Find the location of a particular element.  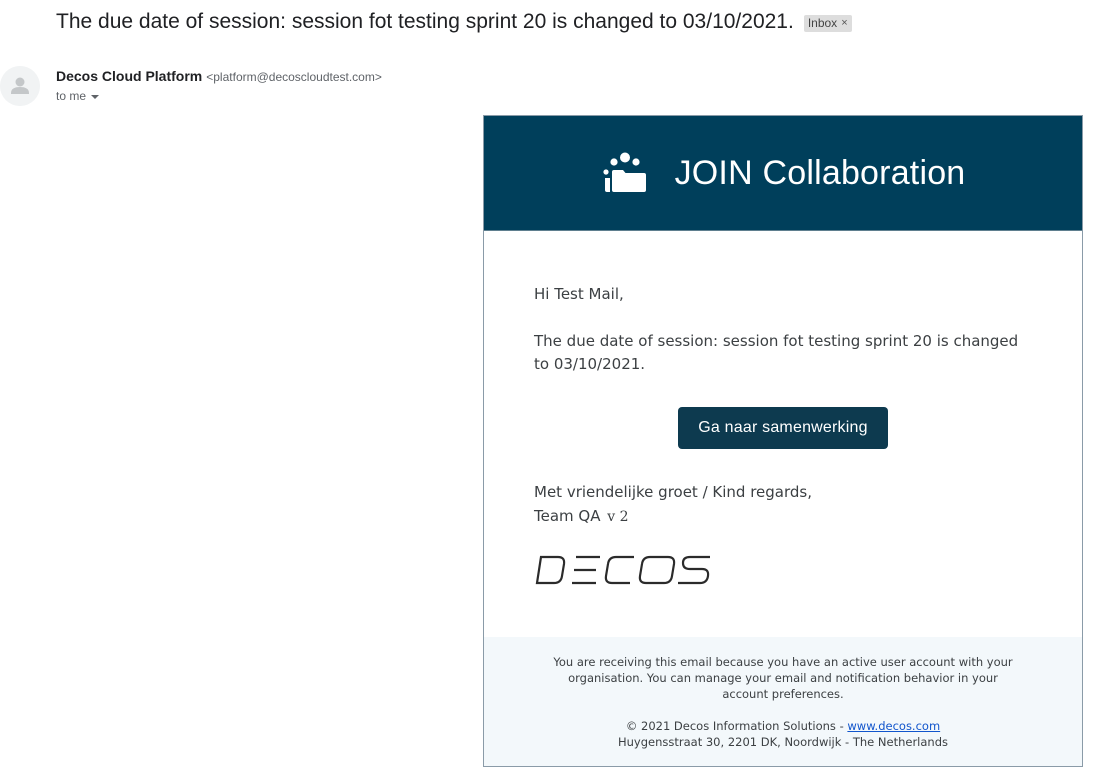

recipient-details-toggle: to me is located at coordinates (78, 96).